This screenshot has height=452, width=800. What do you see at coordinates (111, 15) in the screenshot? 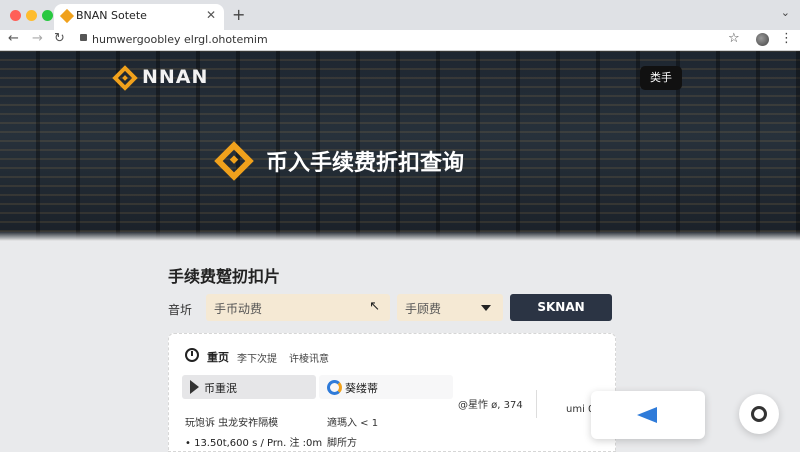
I see `tab-title: BNAN Sotete` at bounding box center [111, 15].